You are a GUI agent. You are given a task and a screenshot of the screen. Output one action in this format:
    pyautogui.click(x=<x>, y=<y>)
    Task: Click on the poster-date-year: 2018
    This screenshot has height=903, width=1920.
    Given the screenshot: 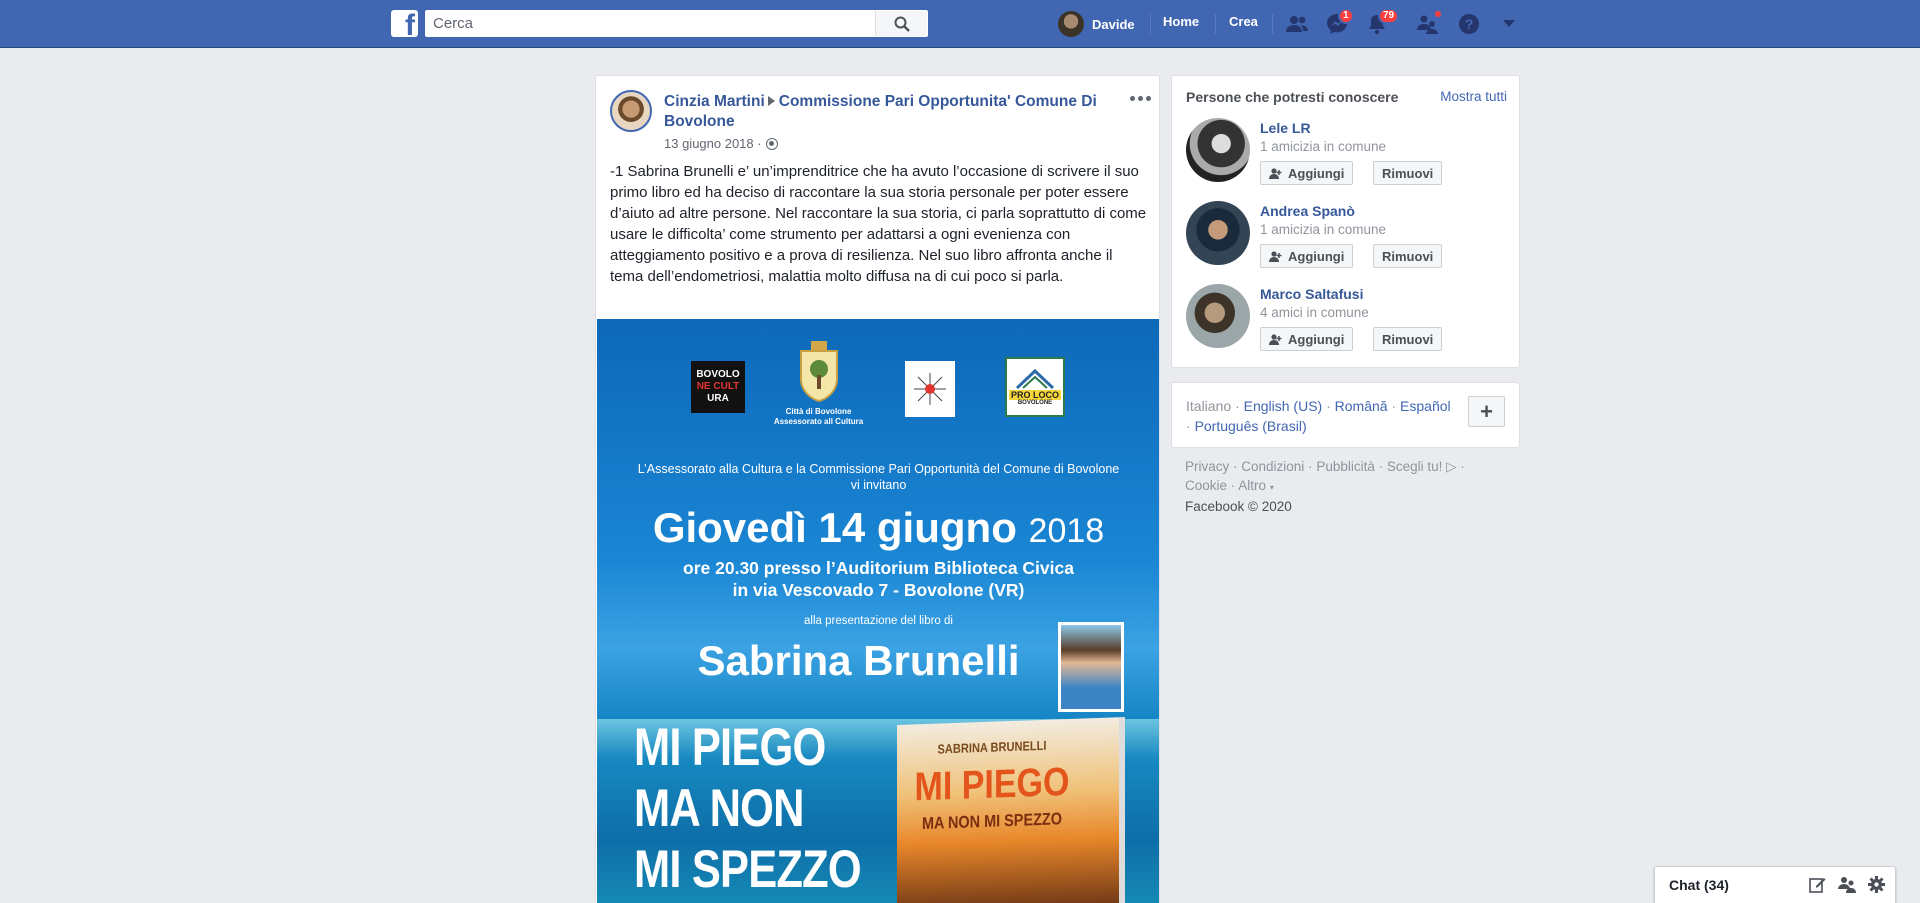 What is the action you would take?
    pyautogui.click(x=1066, y=531)
    